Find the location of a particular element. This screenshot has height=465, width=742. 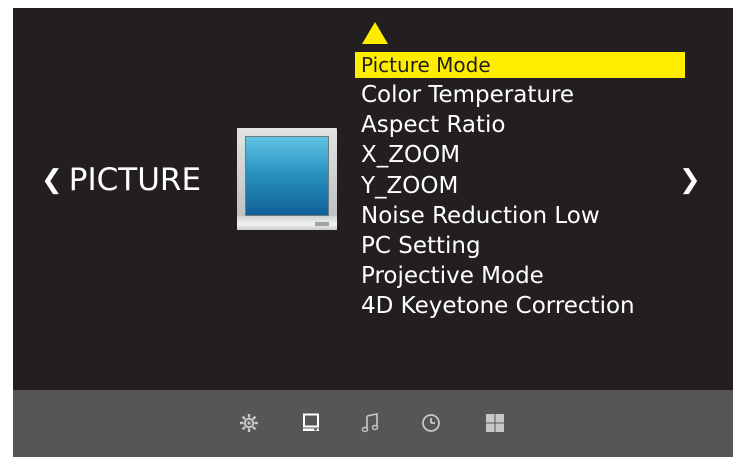

menu-item-y-zoom: Y_ZOOM is located at coordinates (520, 186).